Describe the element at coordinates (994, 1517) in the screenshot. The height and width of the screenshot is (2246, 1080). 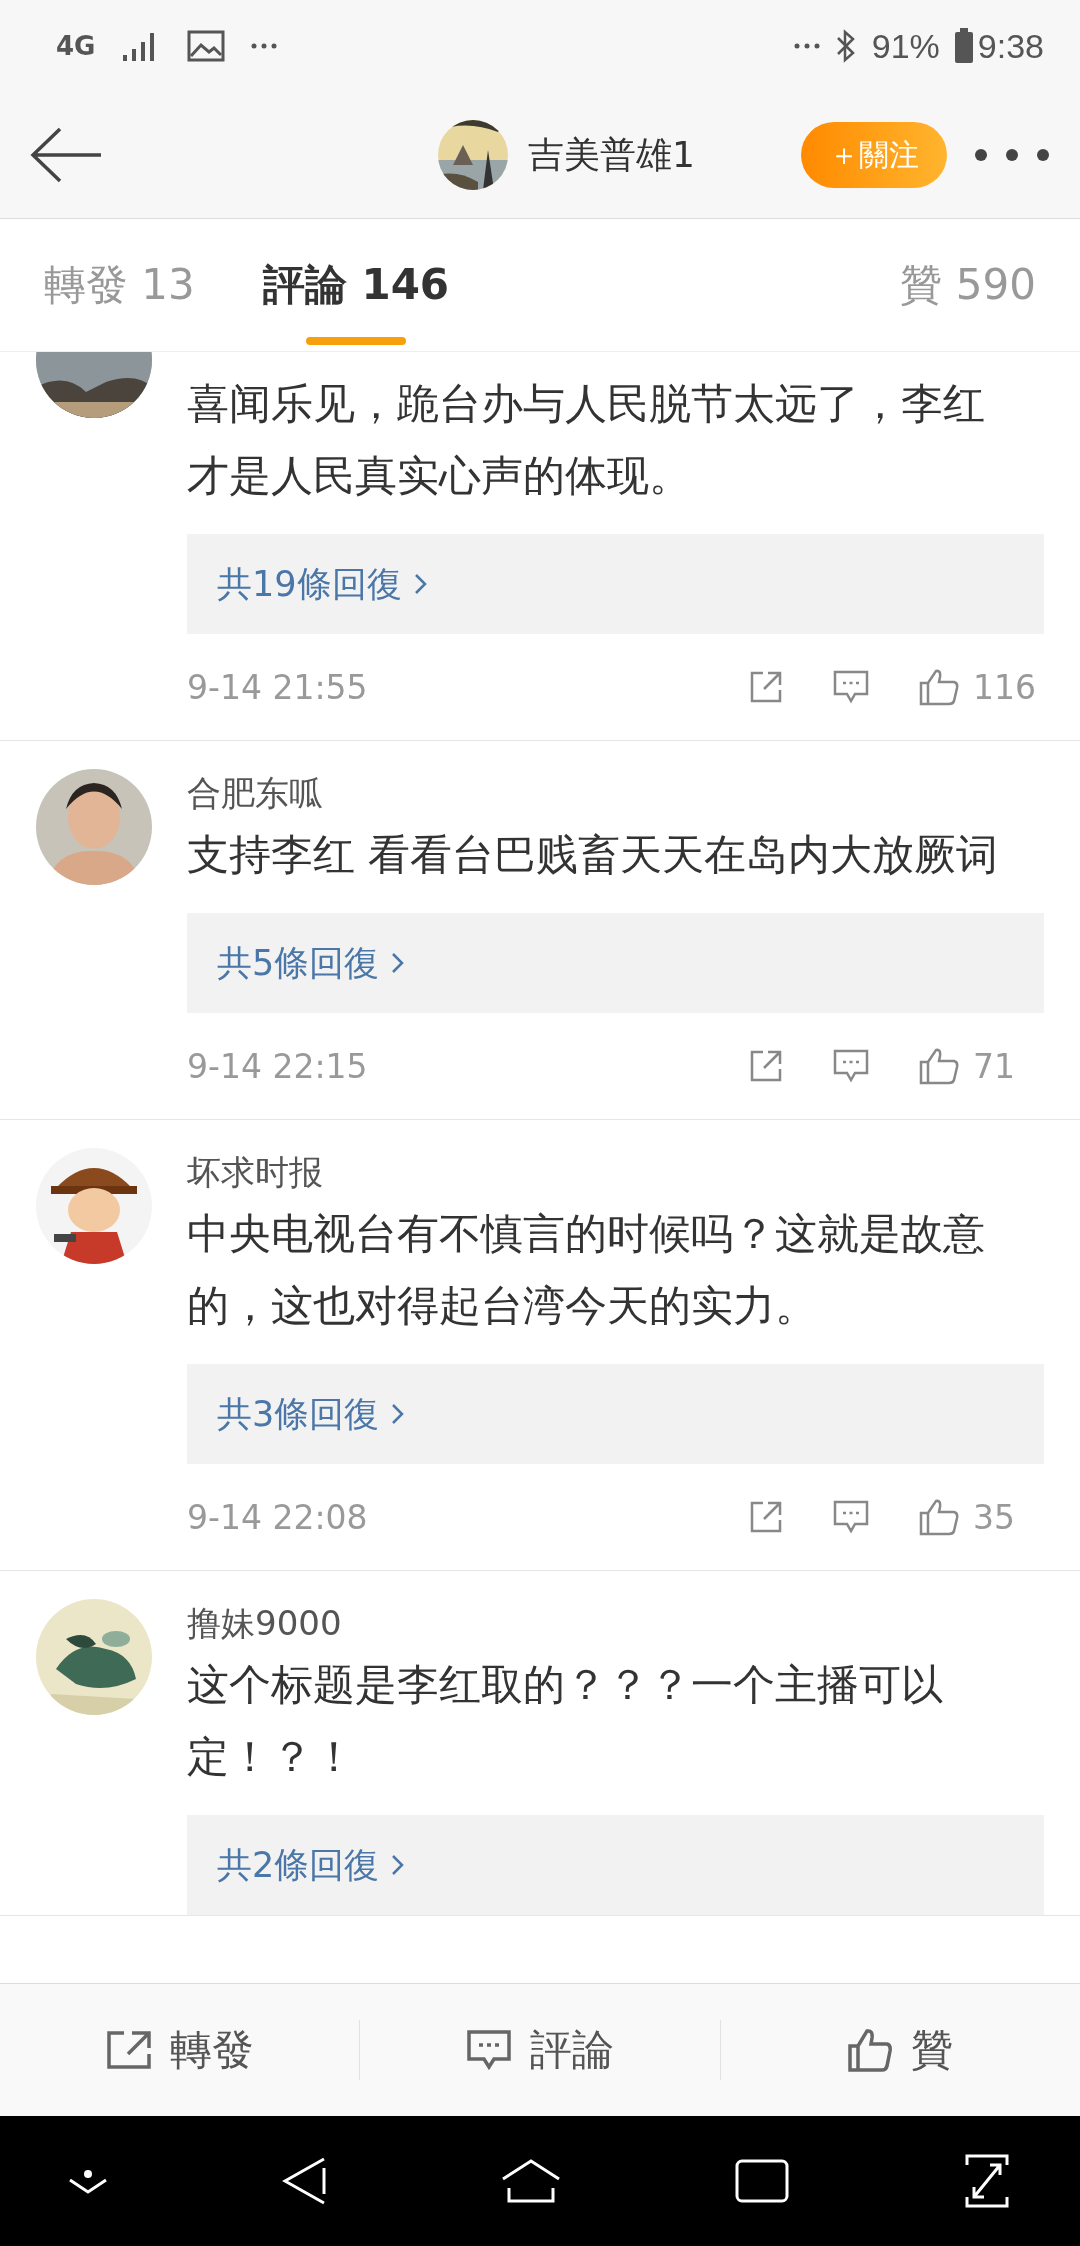
I see `like-count: 35` at that location.